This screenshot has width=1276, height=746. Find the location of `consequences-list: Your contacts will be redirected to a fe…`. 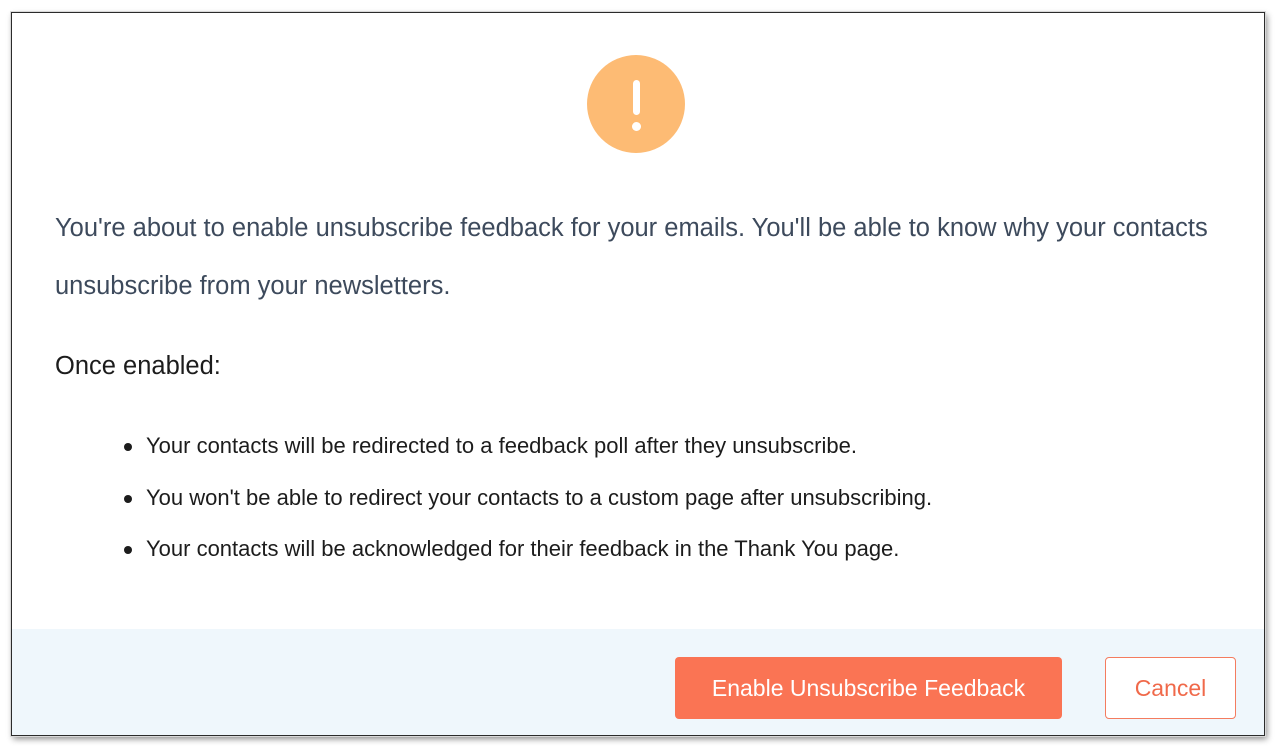

consequences-list: Your contacts will be redirected to a fe… is located at coordinates (527, 503).